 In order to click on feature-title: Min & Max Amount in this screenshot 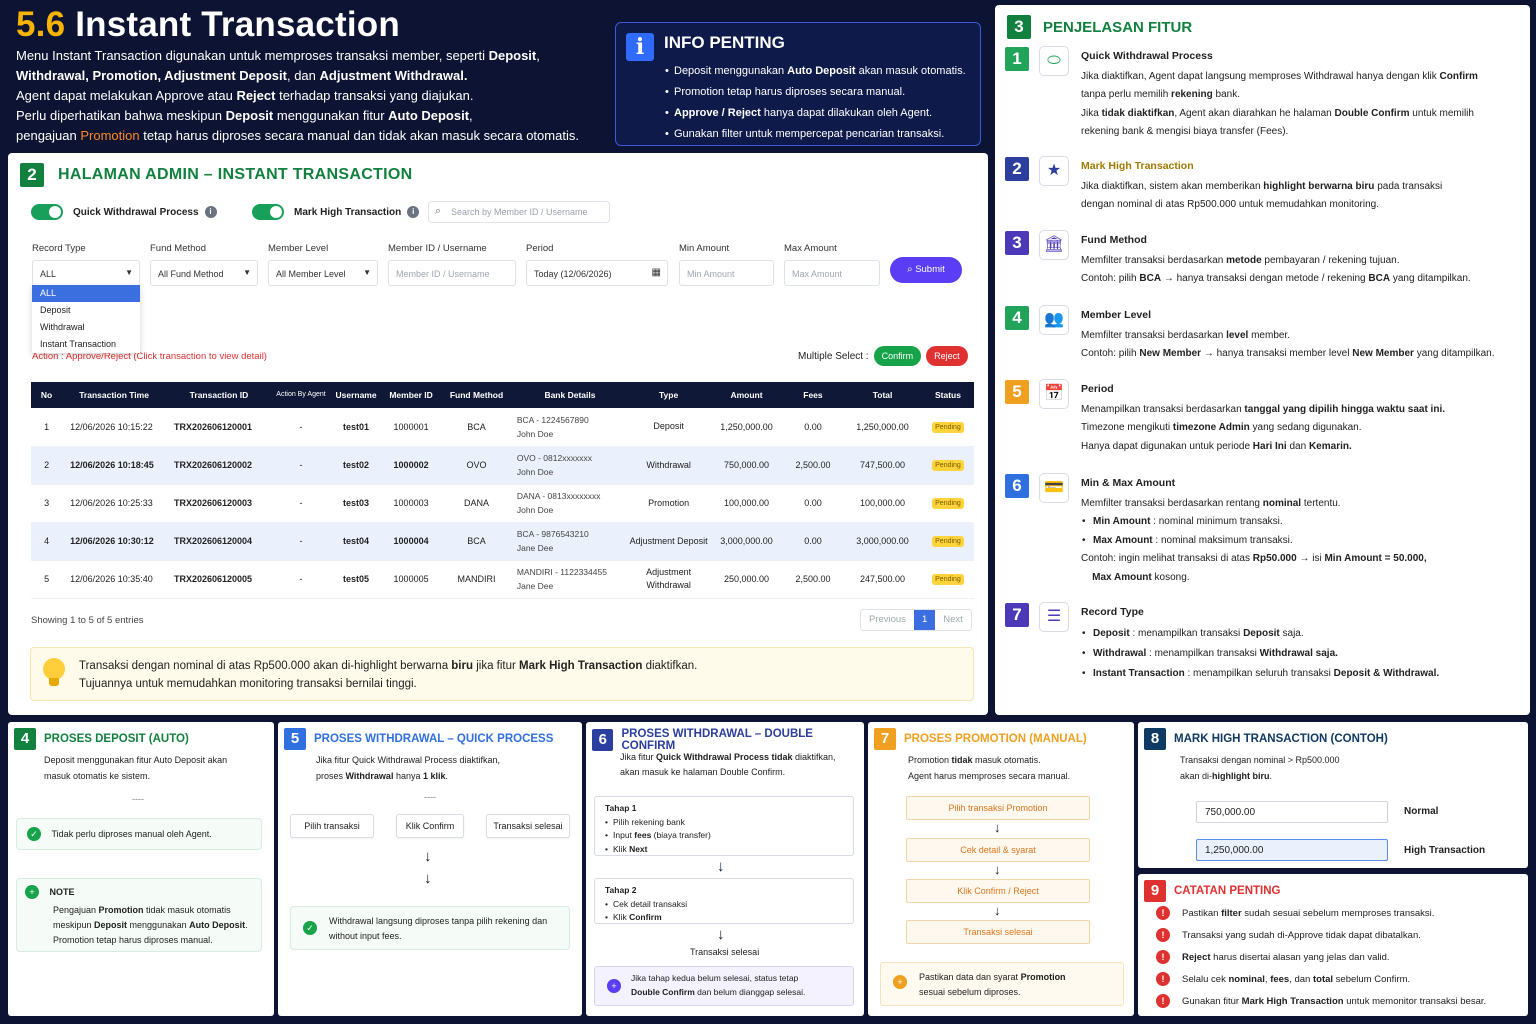, I will do `click(1128, 483)`.